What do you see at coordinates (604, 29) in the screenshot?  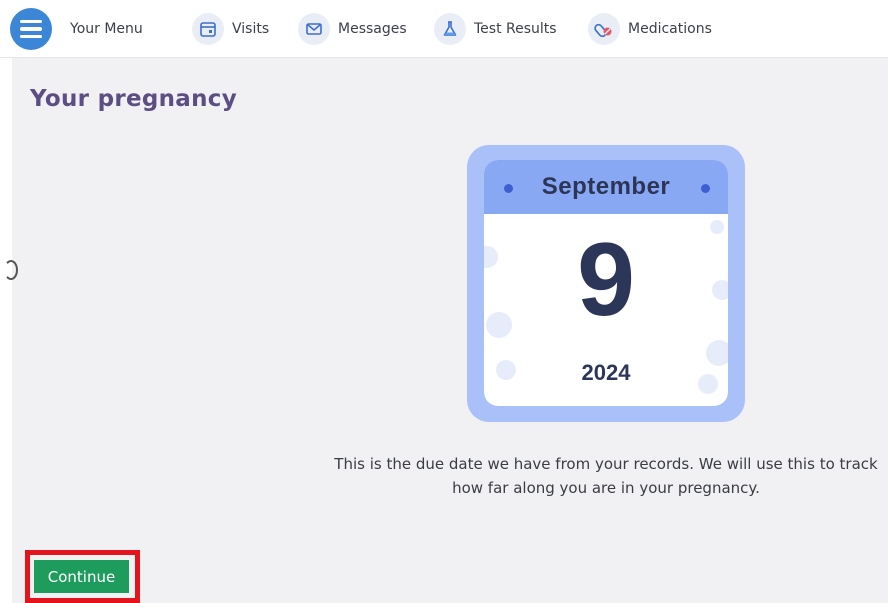 I see `pills-icon` at bounding box center [604, 29].